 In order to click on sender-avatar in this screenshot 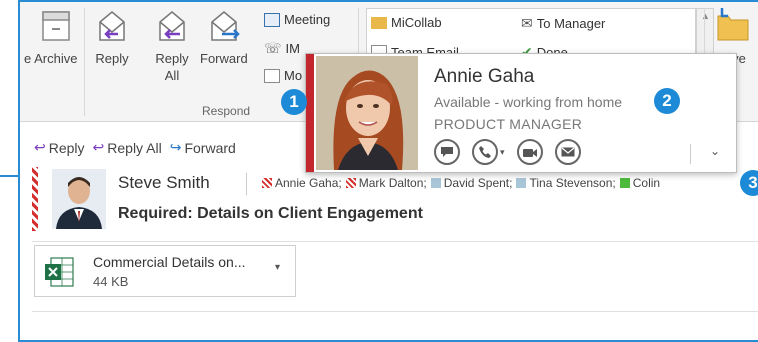, I will do `click(79, 199)`.